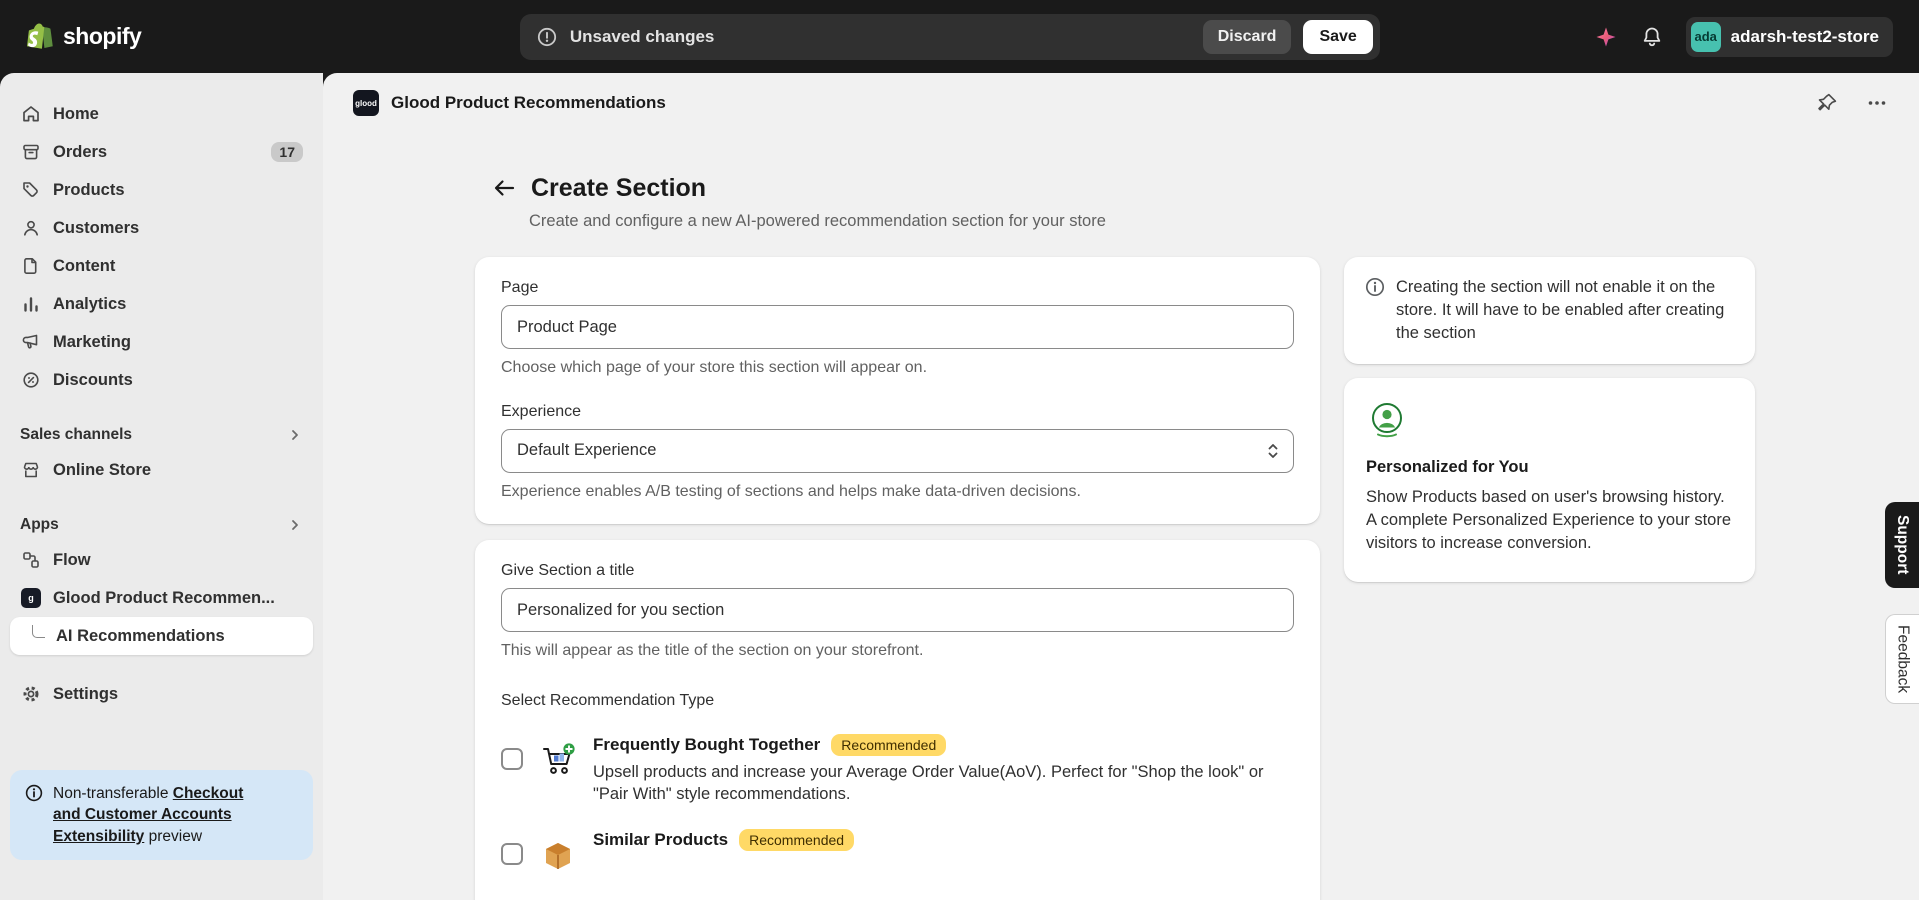 The height and width of the screenshot is (900, 1919). What do you see at coordinates (31, 342) in the screenshot?
I see `marketing-megaphone-icon` at bounding box center [31, 342].